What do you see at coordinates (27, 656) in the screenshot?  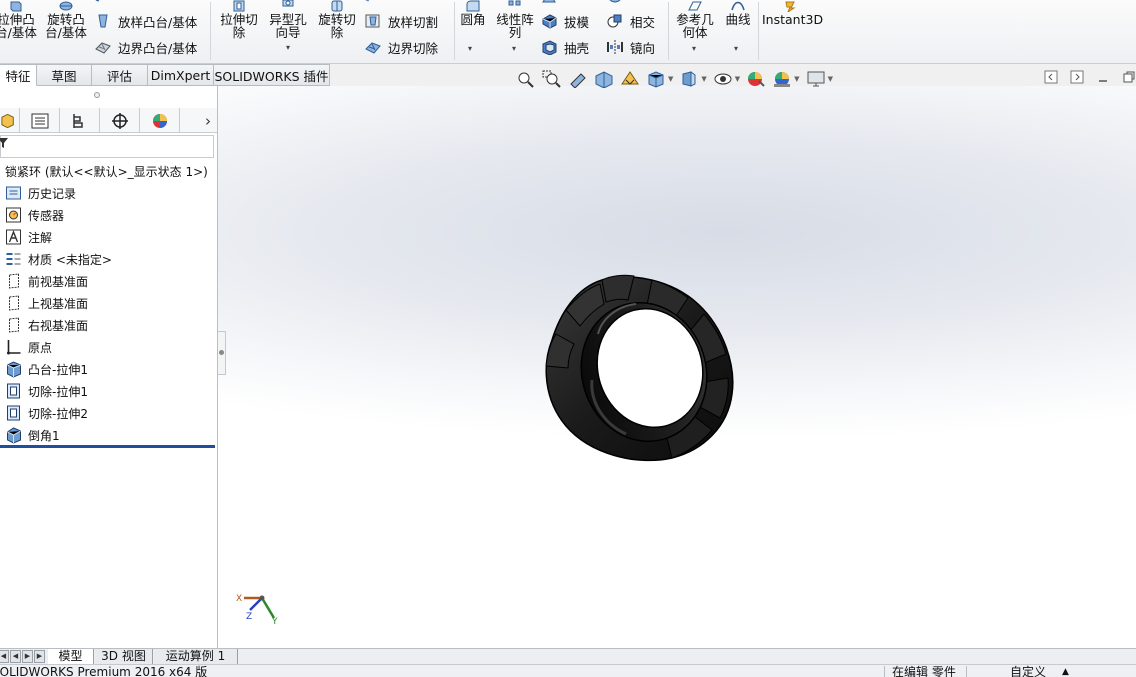 I see `scroll-next-icon: ▶` at bounding box center [27, 656].